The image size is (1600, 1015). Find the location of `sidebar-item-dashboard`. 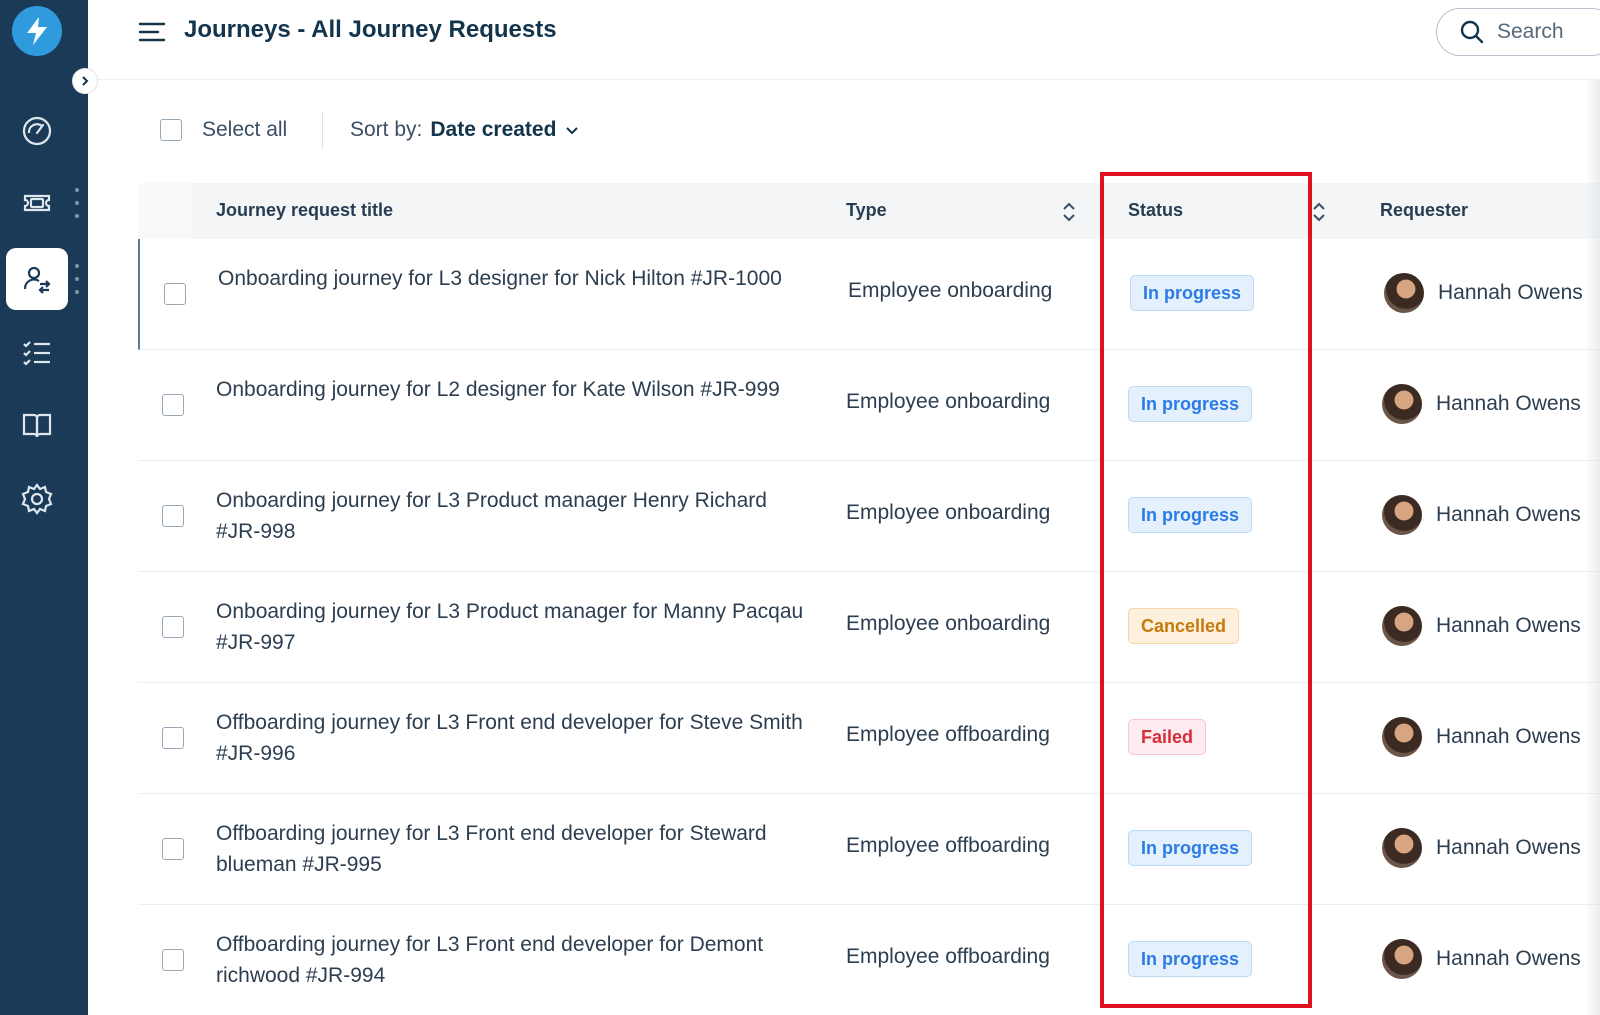

sidebar-item-dashboard is located at coordinates (37, 131).